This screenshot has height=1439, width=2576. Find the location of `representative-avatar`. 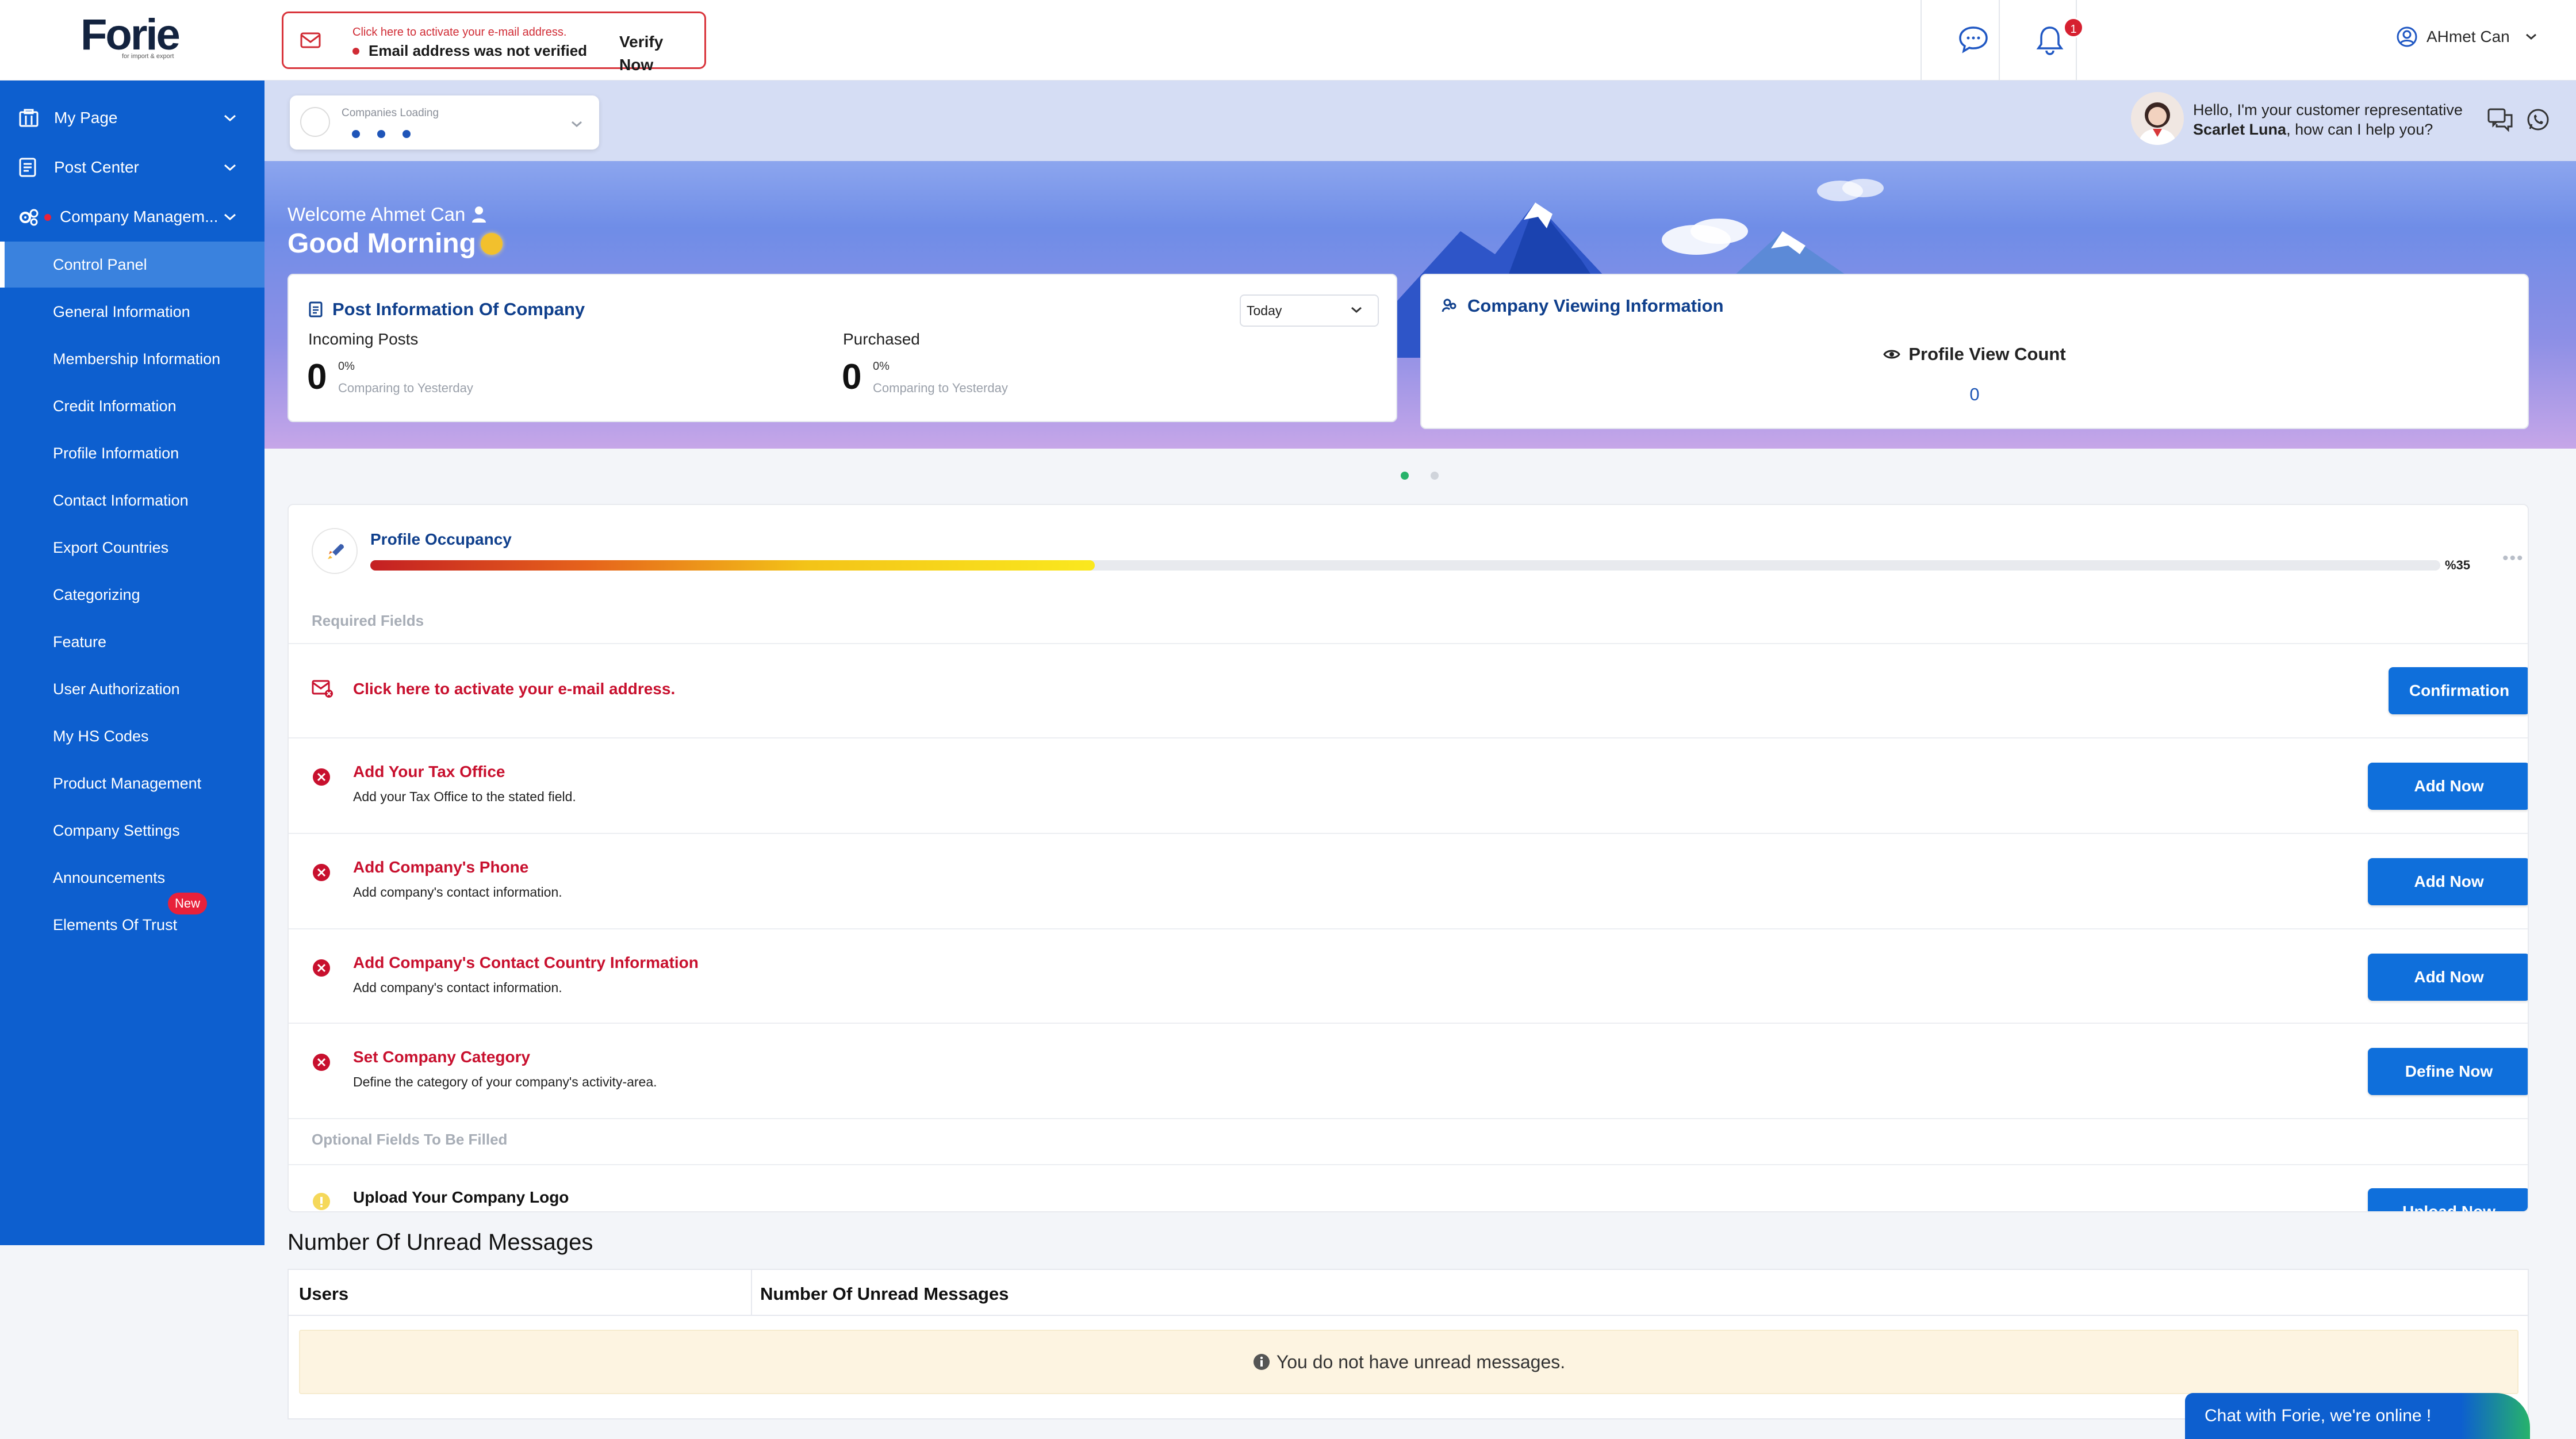

representative-avatar is located at coordinates (2157, 119).